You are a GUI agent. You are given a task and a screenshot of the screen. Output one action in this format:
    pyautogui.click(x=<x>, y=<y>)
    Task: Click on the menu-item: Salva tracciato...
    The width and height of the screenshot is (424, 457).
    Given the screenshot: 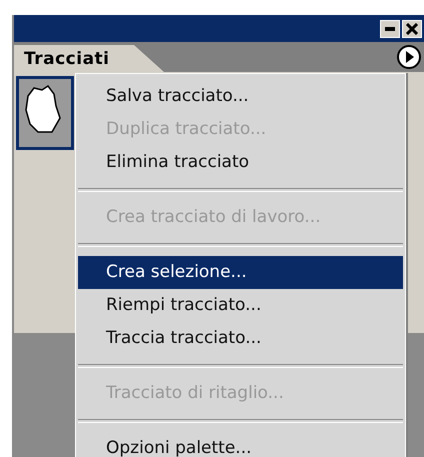 What is the action you would take?
    pyautogui.click(x=240, y=96)
    